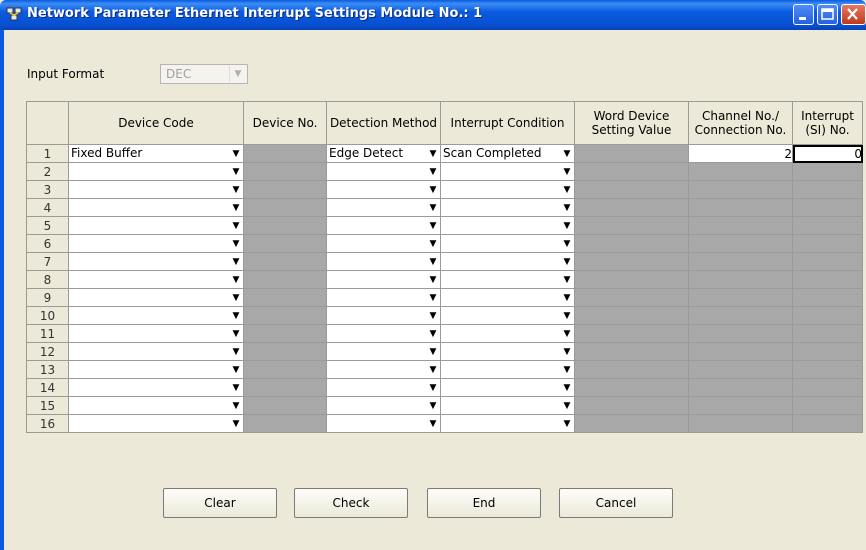 Image resolution: width=866 pixels, height=550 pixels. What do you see at coordinates (351, 503) in the screenshot?
I see `check-button: Check` at bounding box center [351, 503].